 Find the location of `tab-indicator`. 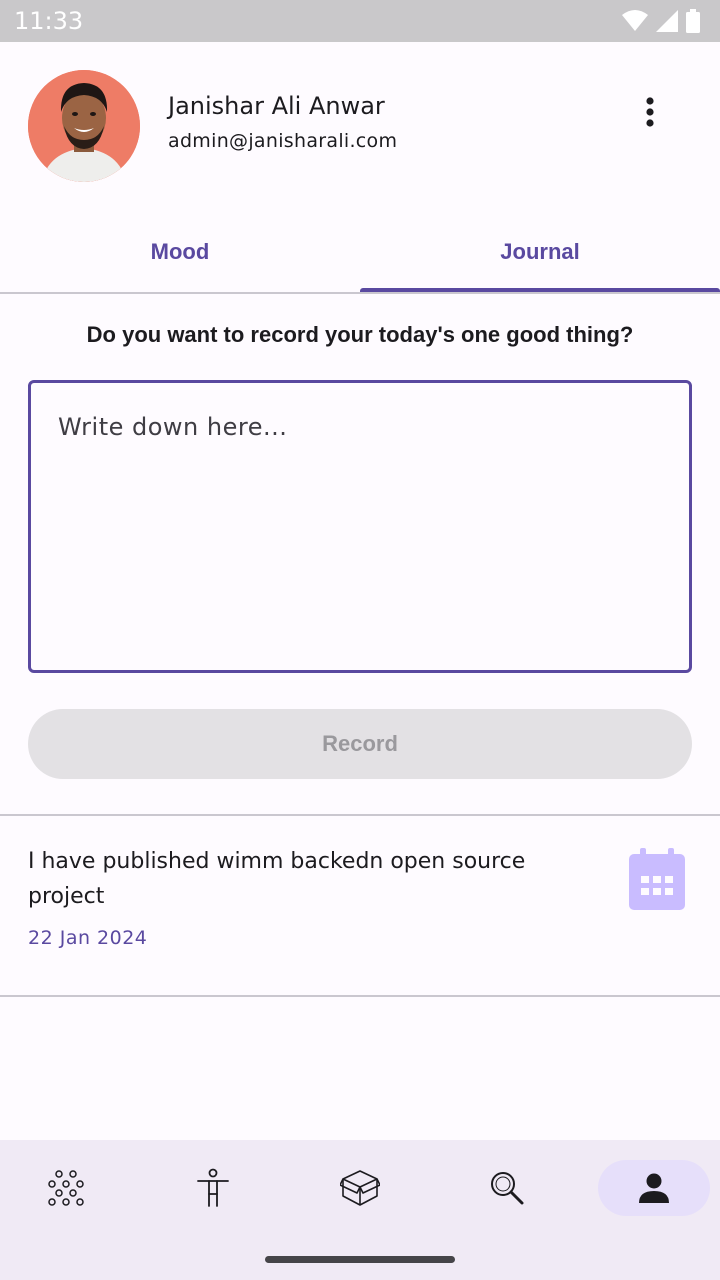

tab-indicator is located at coordinates (540, 290).